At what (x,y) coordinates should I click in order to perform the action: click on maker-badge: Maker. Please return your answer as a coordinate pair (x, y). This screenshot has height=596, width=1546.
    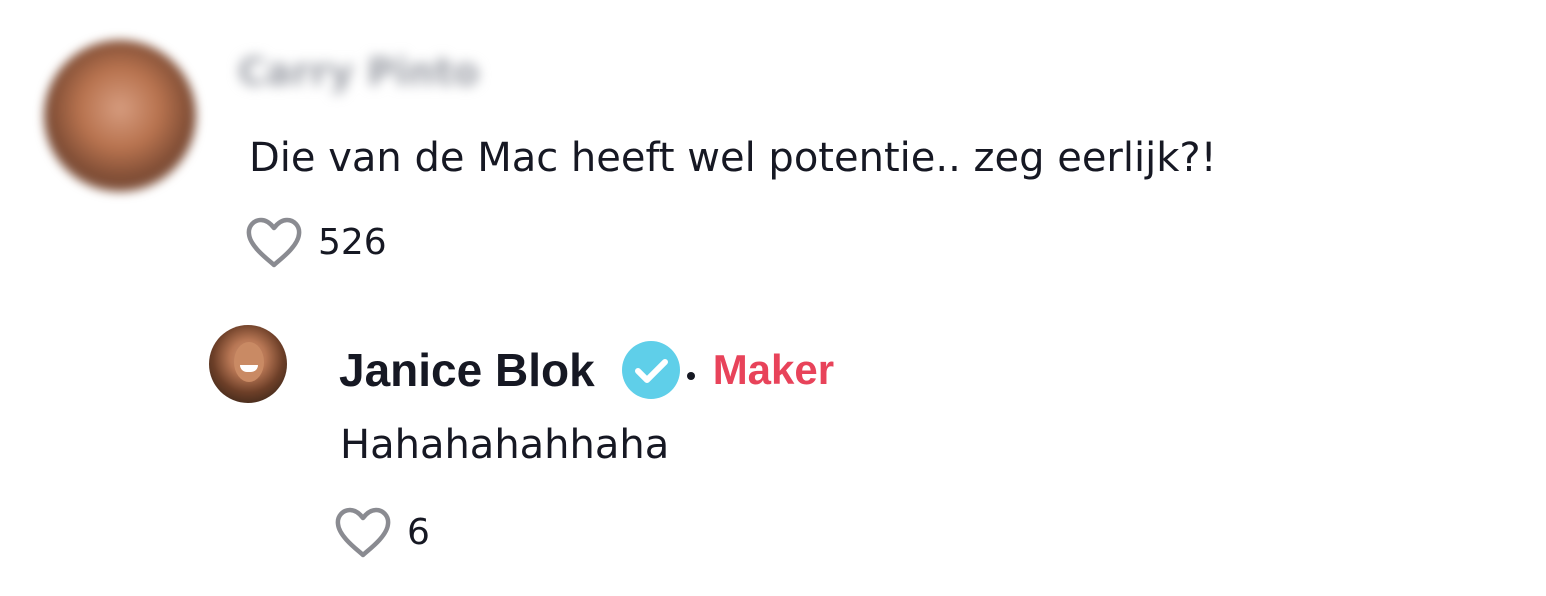
    Looking at the image, I should click on (773, 369).